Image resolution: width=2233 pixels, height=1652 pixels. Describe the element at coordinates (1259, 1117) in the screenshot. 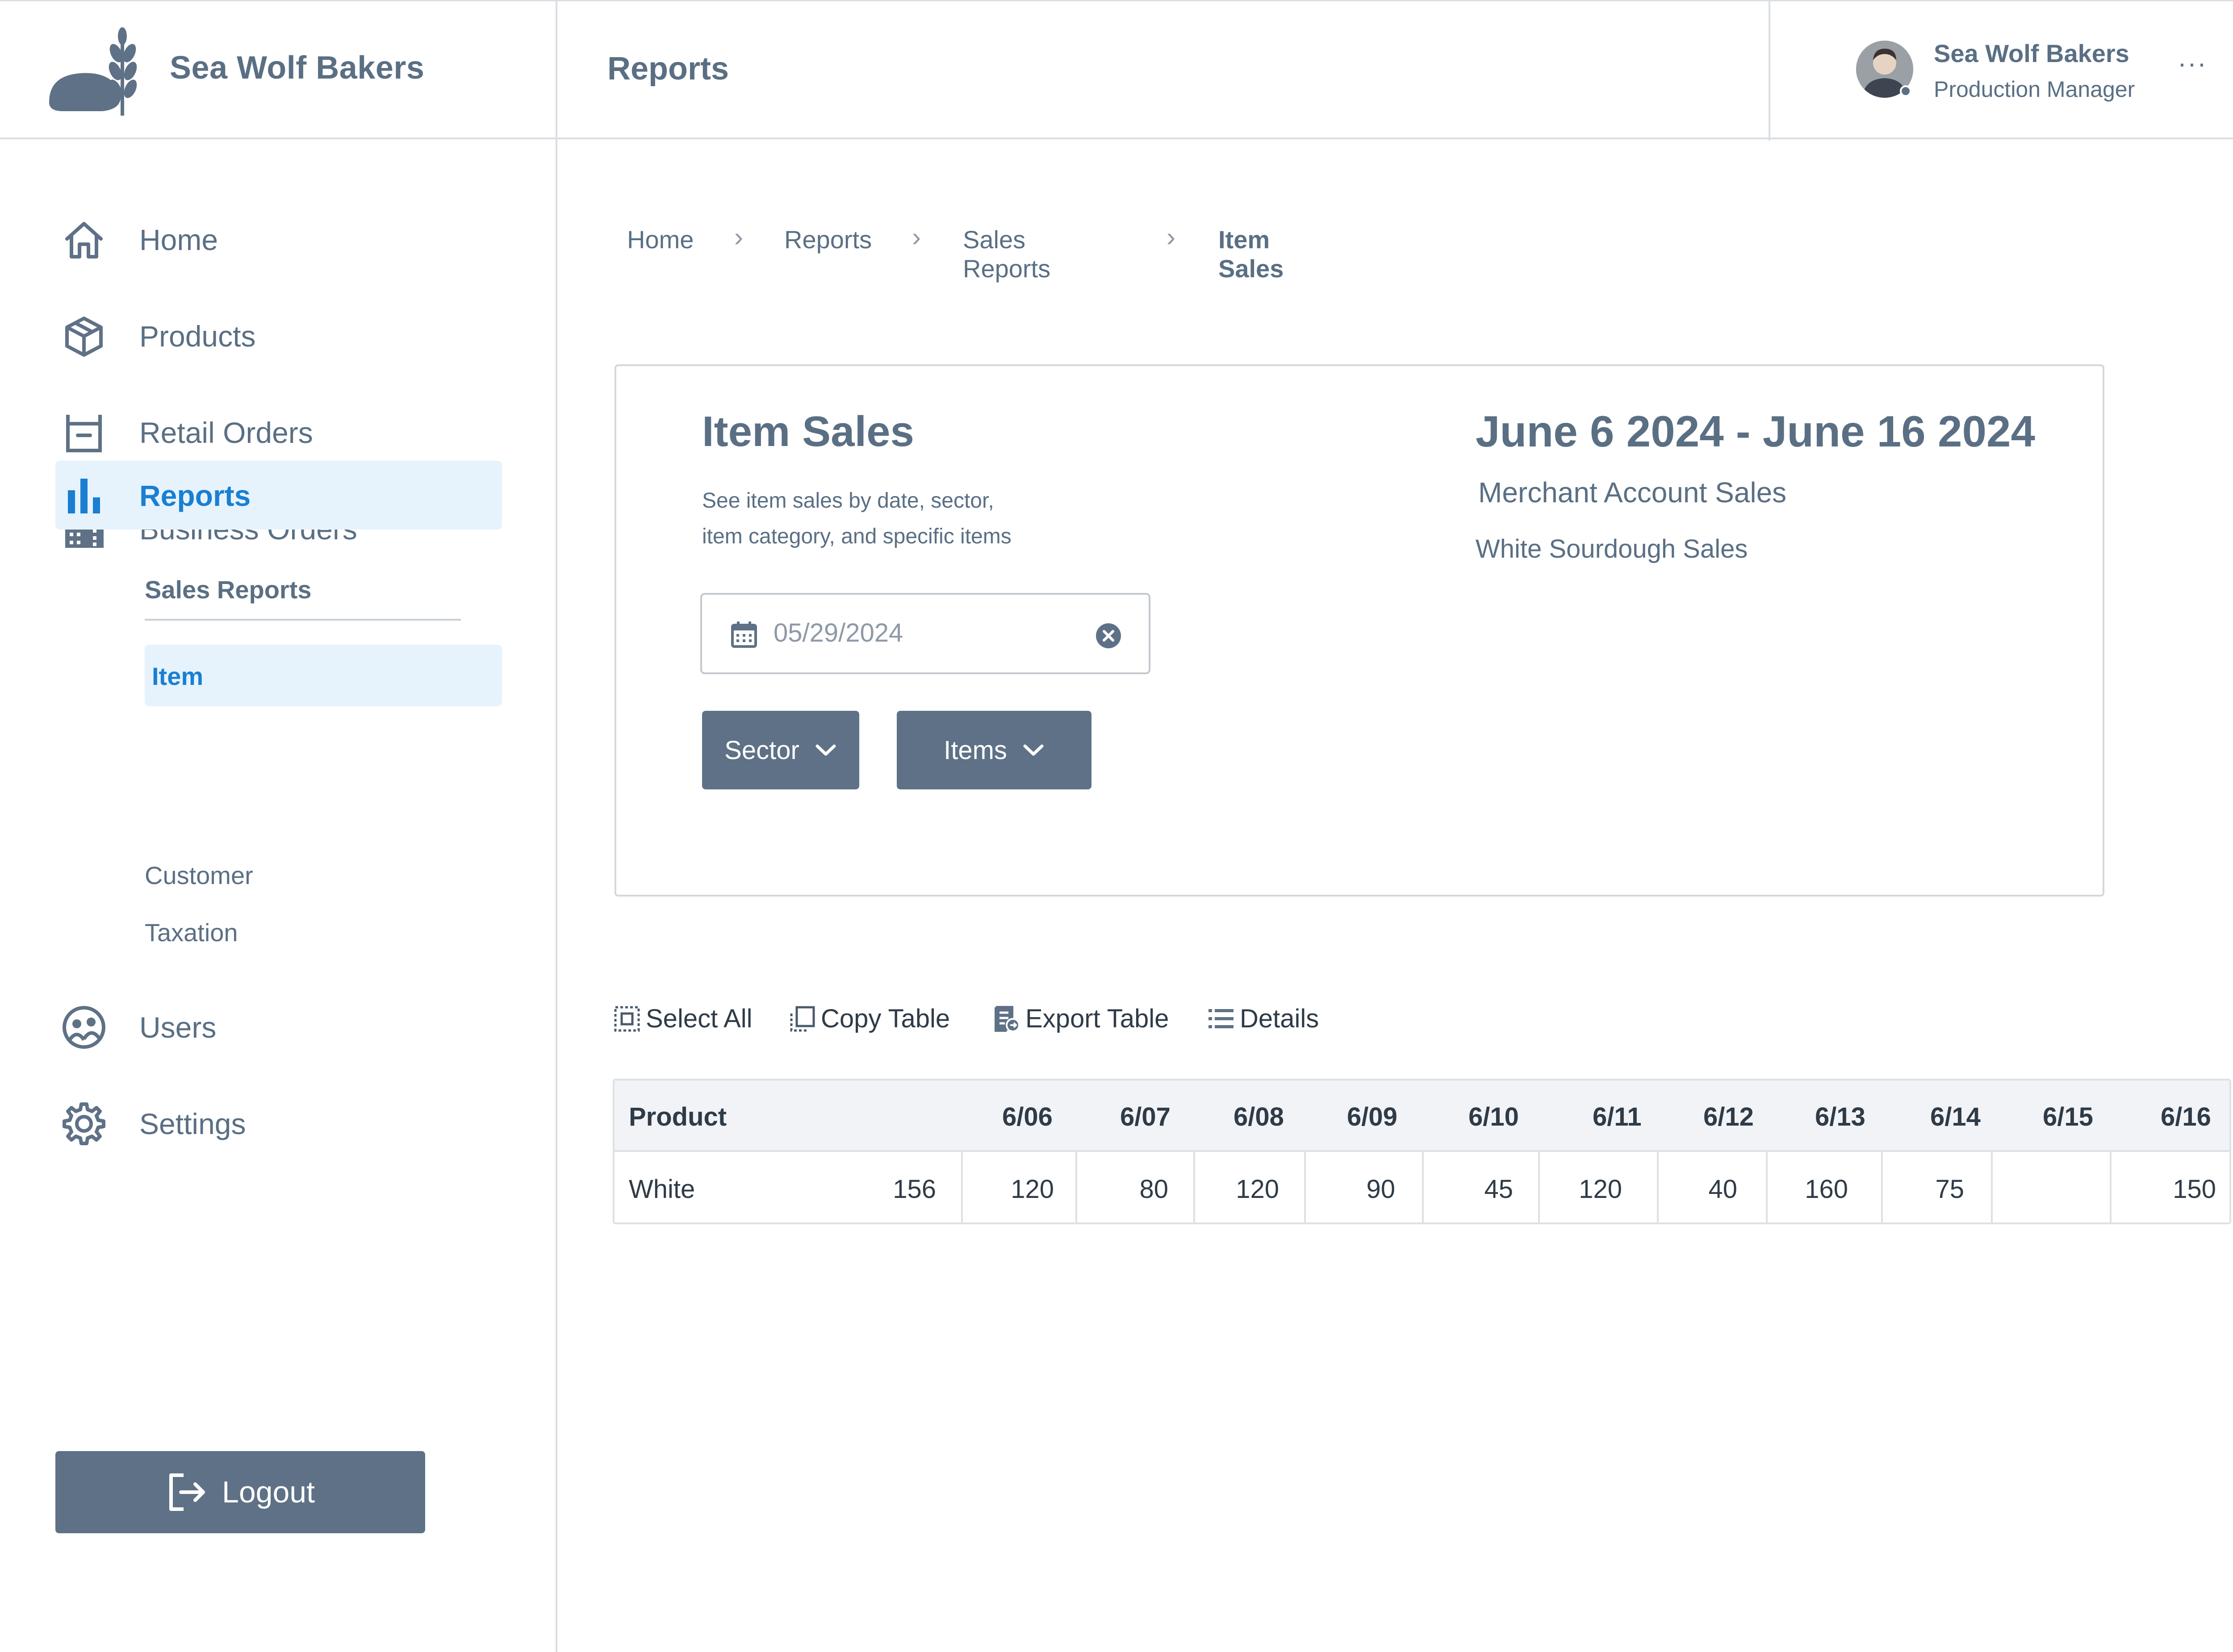

I see `column-header: 6/08` at that location.